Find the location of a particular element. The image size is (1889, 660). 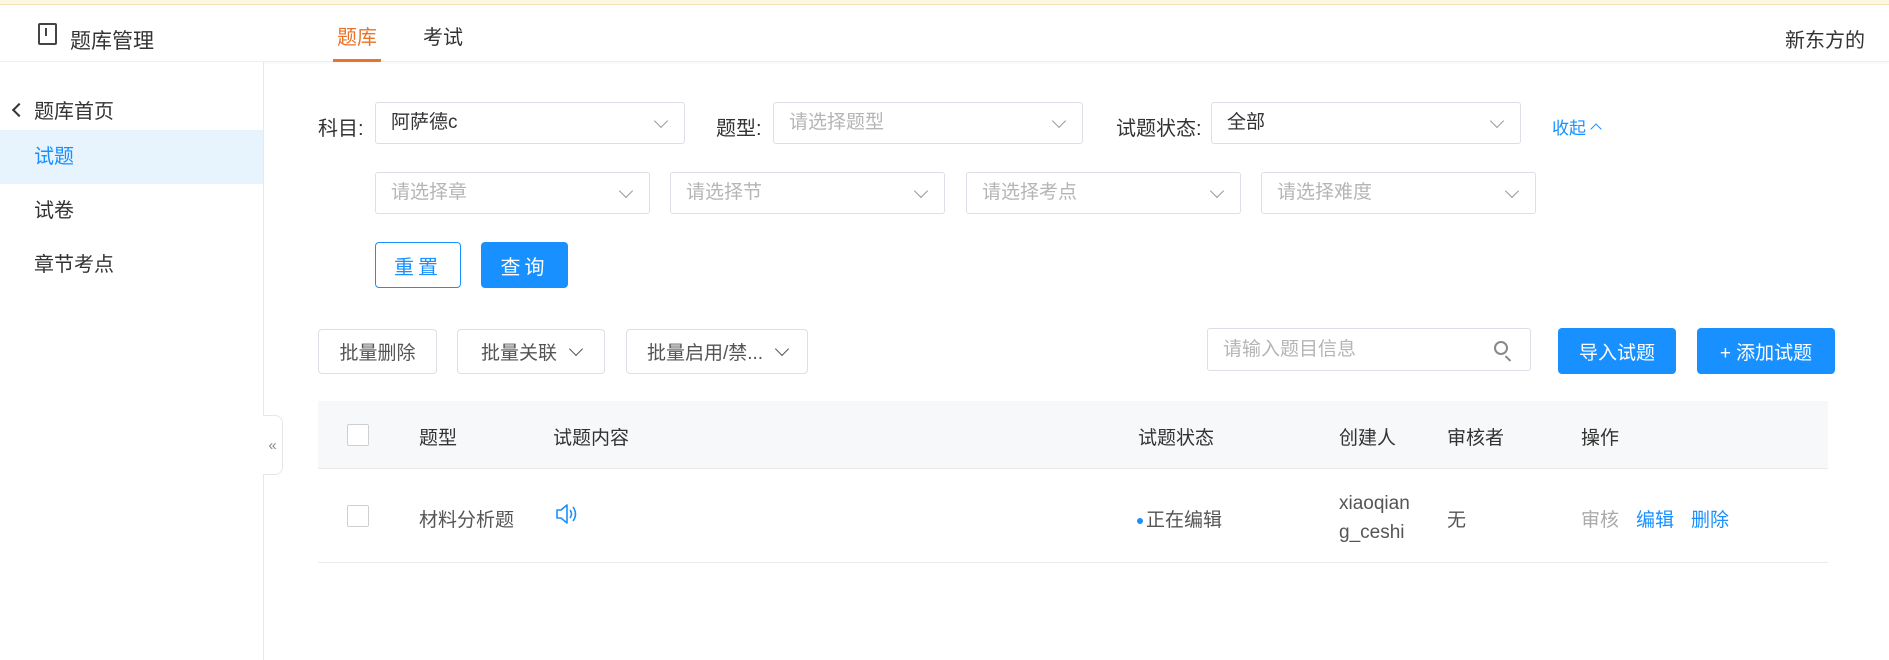

delete-action: 删除 is located at coordinates (1710, 518).